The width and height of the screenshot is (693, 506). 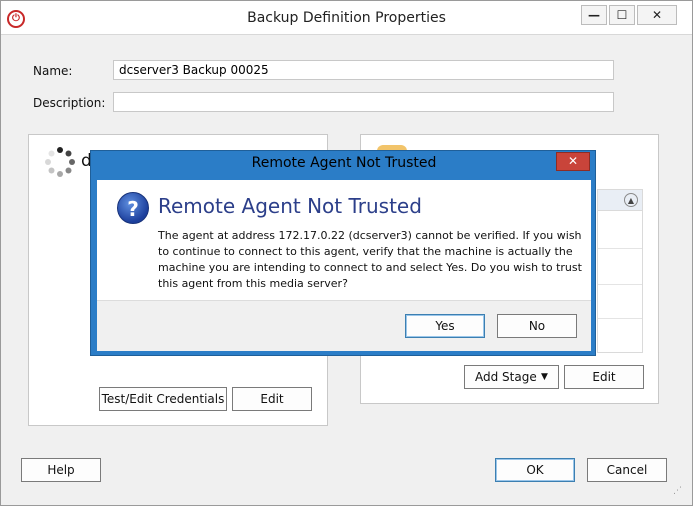 I want to click on description-field, so click(x=363, y=102).